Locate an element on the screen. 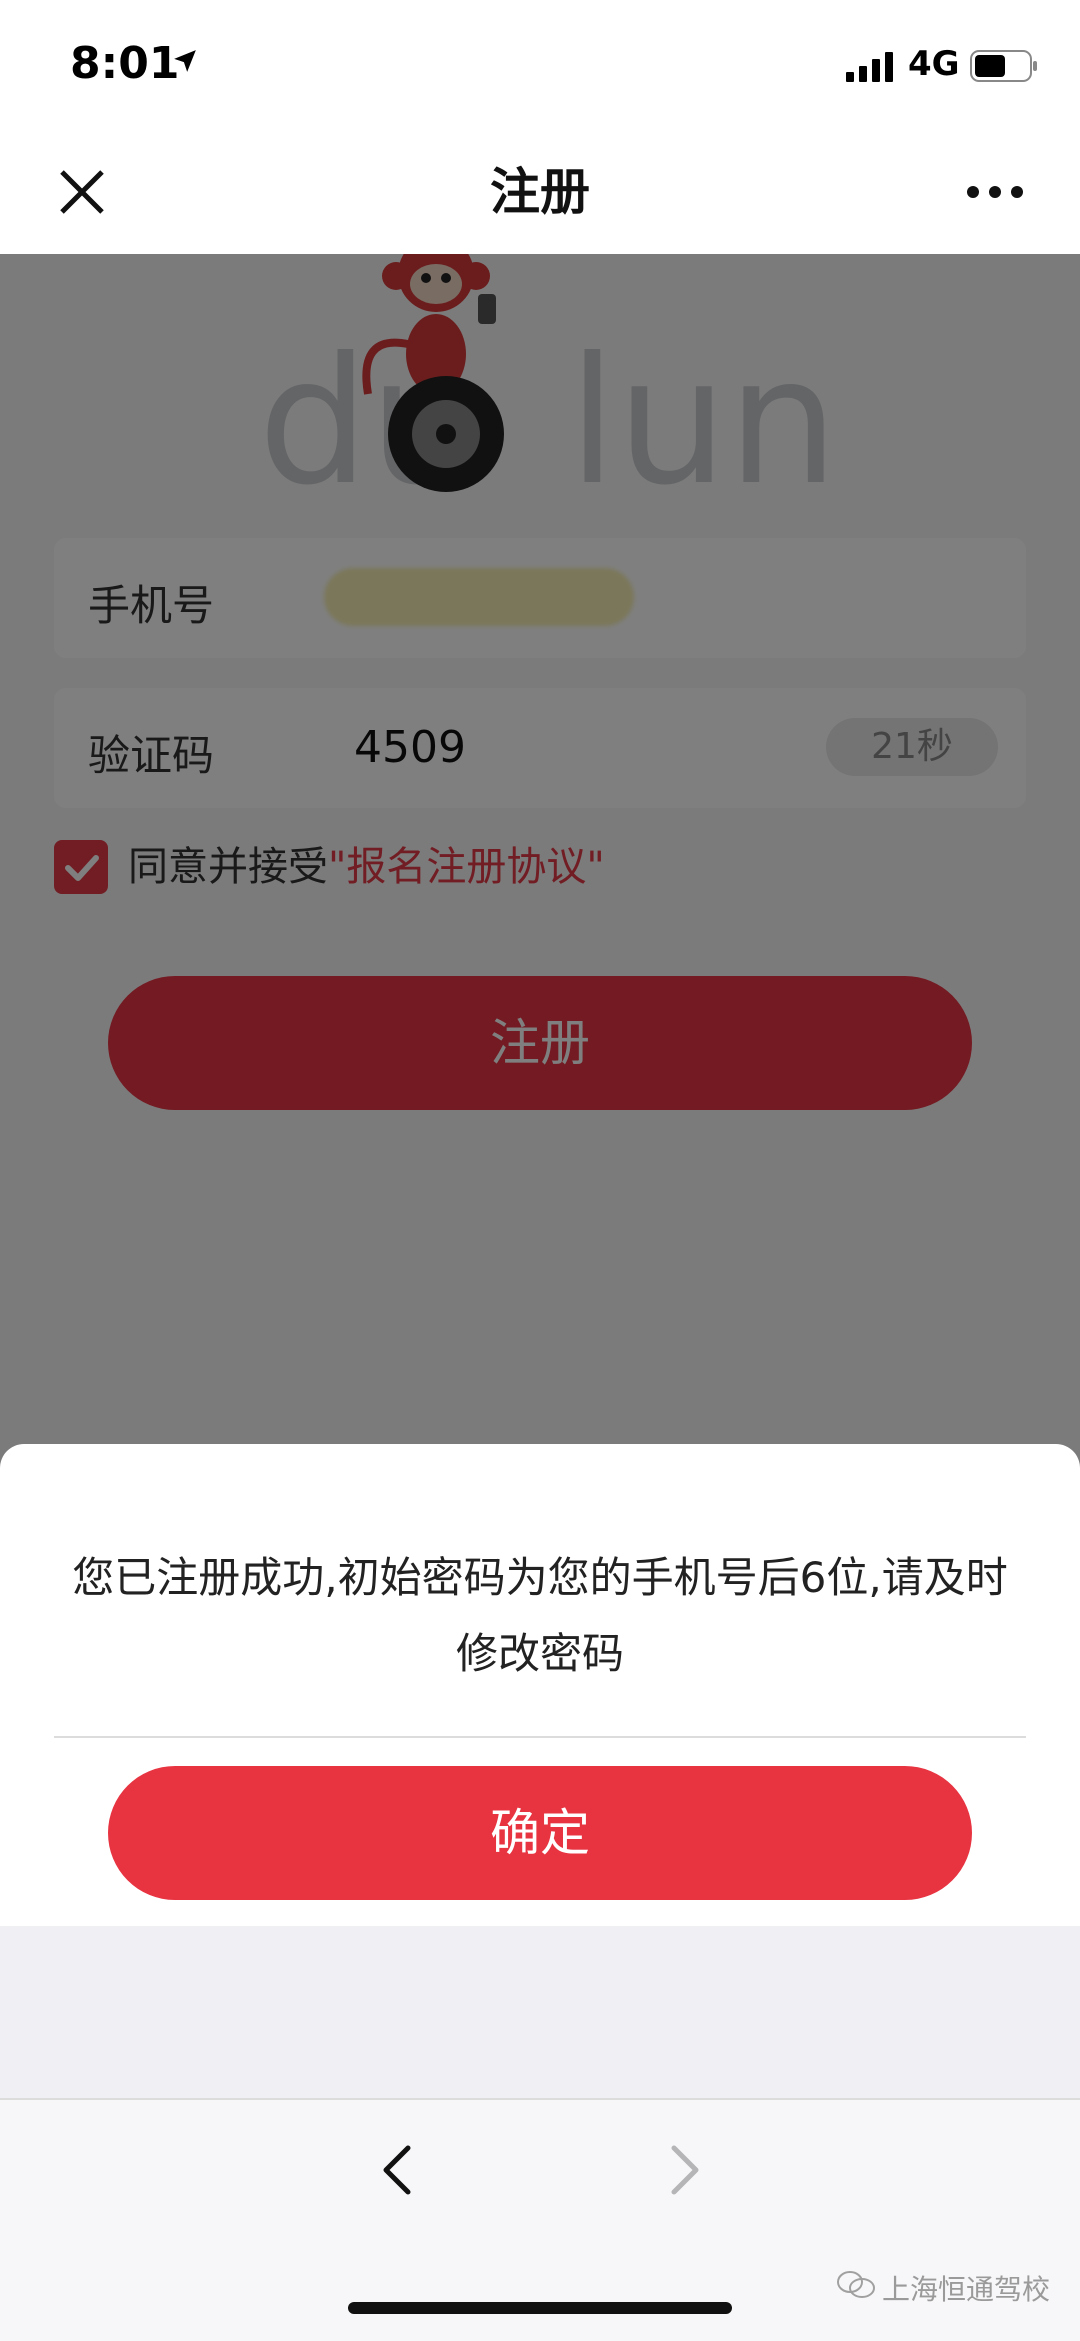  more-options-icon is located at coordinates (995, 192).